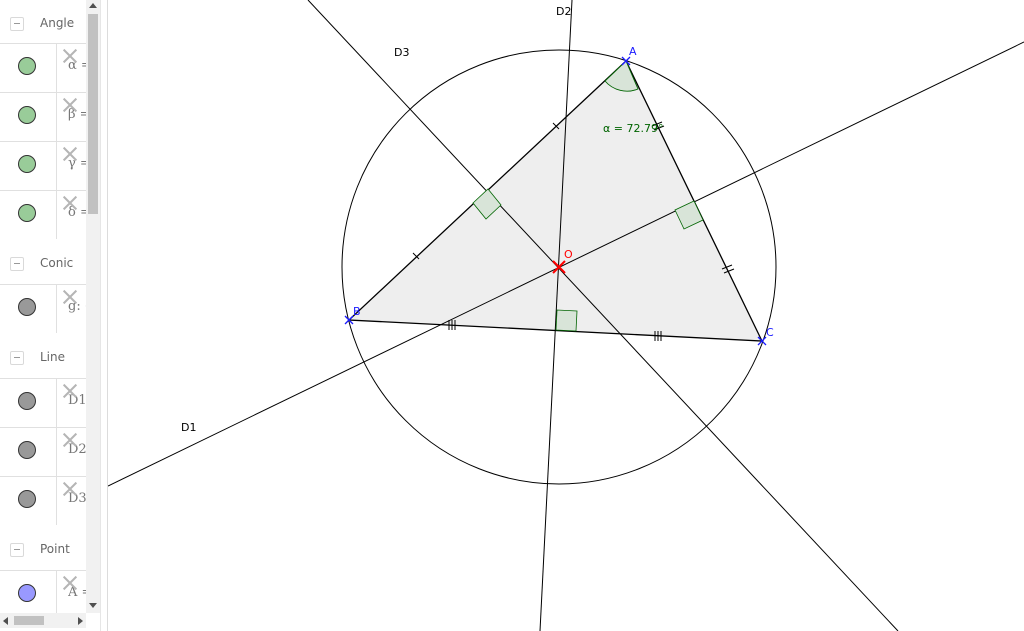 This screenshot has width=1024, height=631. Describe the element at coordinates (93, 114) in the screenshot. I see `scroll-thumb` at that location.